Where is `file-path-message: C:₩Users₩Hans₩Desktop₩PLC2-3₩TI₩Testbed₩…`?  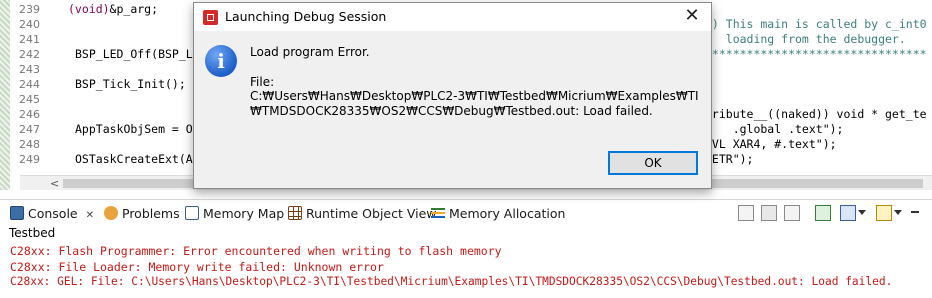
file-path-message: C:₩Users₩Hans₩Desktop₩PLC2-3₩TI₩Testbed₩… is located at coordinates (474, 103).